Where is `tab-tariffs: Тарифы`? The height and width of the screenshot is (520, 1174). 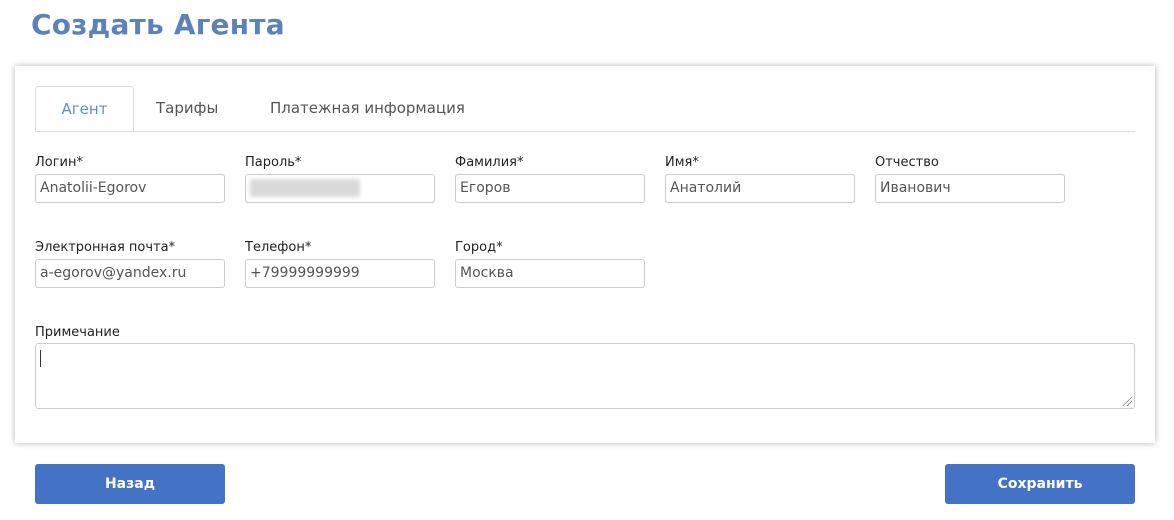 tab-tariffs: Тарифы is located at coordinates (187, 108).